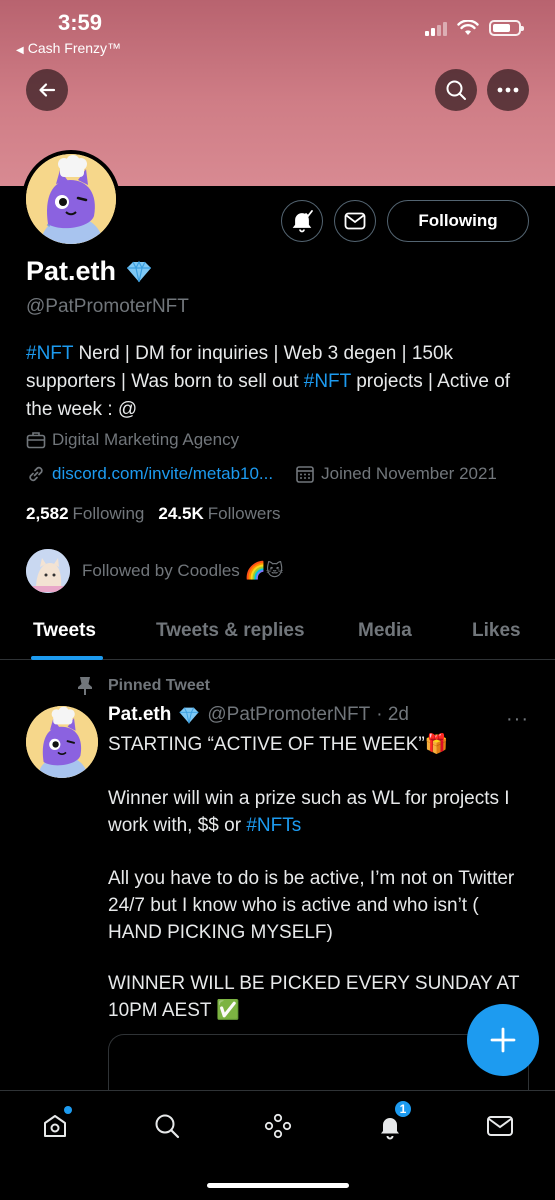 This screenshot has width=555, height=1200. I want to click on followed-by-row: Followed by Coodles 🌈🐱, so click(154, 571).